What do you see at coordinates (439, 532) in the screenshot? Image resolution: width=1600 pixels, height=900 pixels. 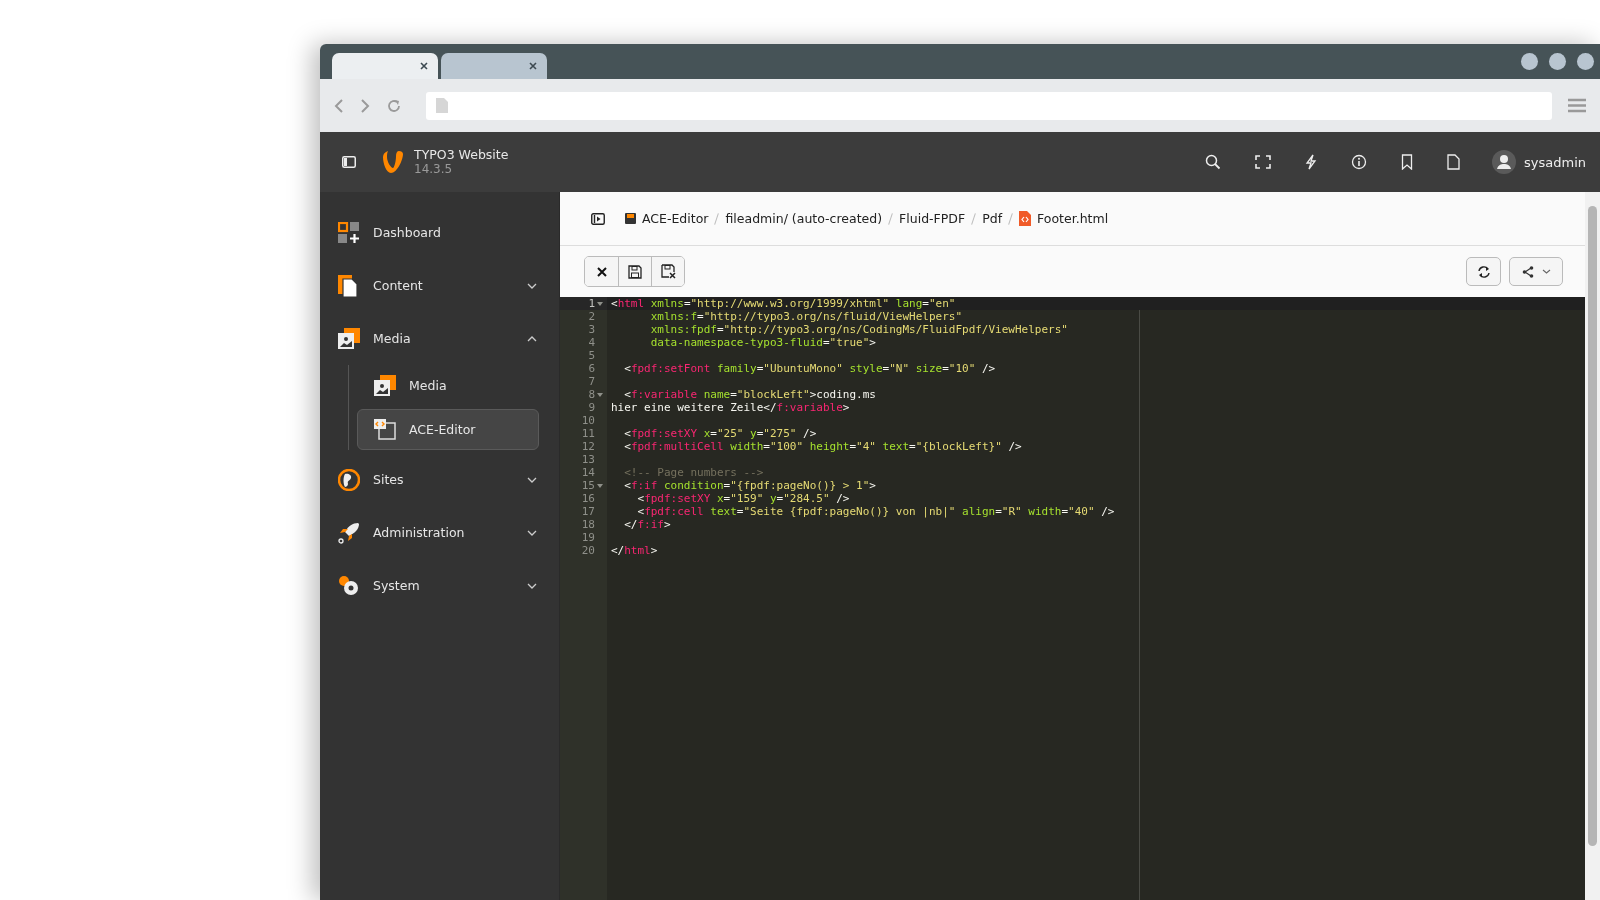 I see `module-menu-item: Administration` at bounding box center [439, 532].